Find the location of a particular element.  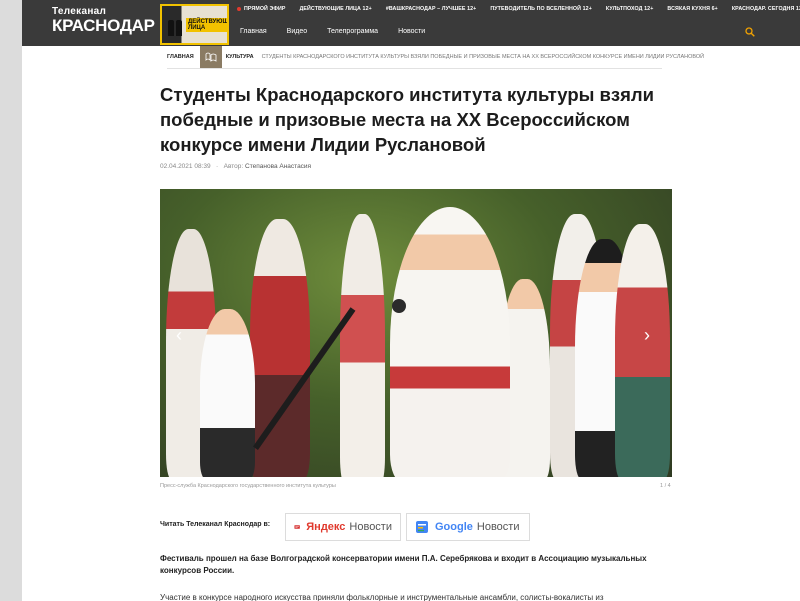

top-link: ПУТЕВОДИТЕЛЬ ПО ВСЕЛЕННОЙ 12+ is located at coordinates (541, 12).